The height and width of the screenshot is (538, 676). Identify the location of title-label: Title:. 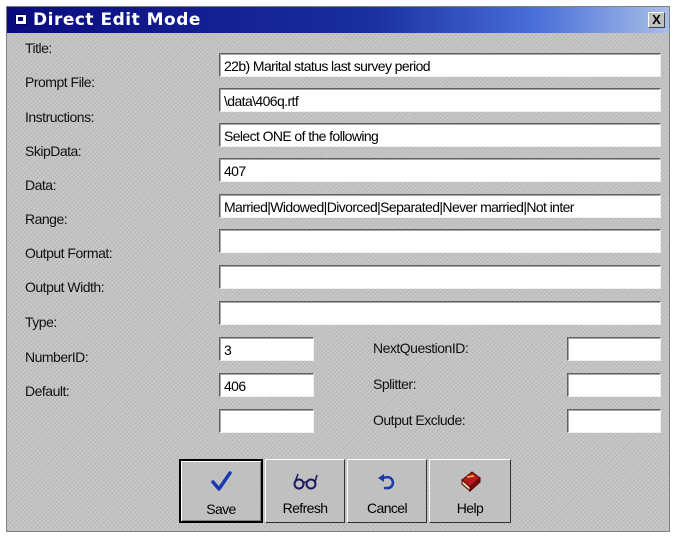
(38, 48).